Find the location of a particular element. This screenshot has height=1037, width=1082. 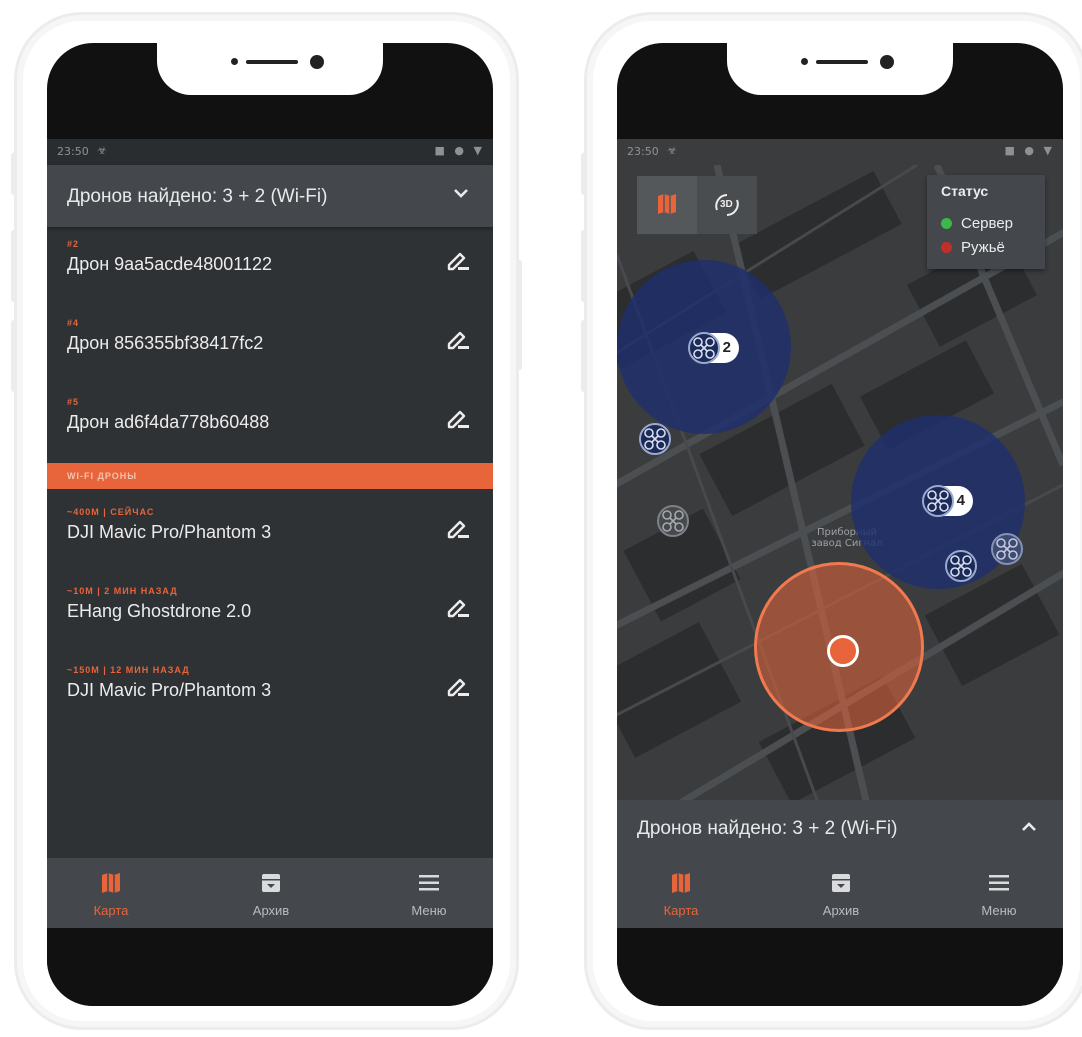

status-bar: 23:50 ☣ ■ ● ▼ is located at coordinates (270, 152).